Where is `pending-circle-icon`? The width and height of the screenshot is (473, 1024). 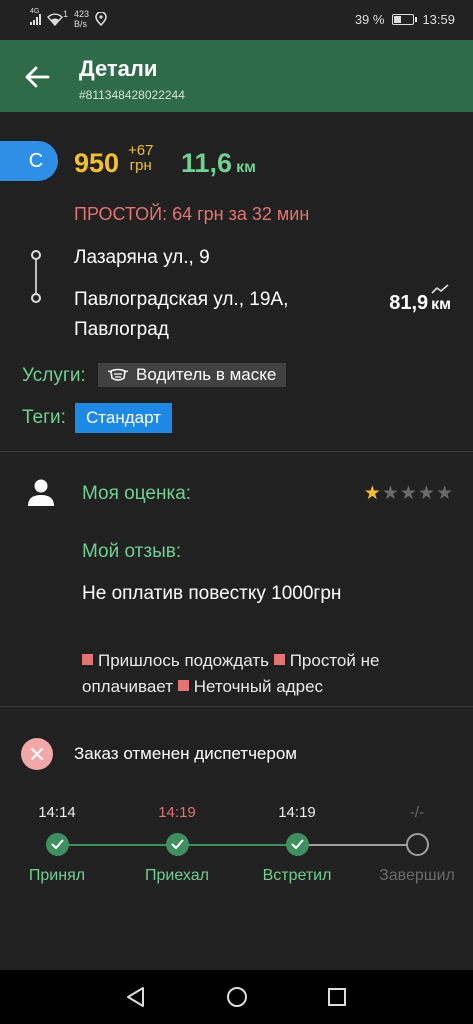
pending-circle-icon is located at coordinates (417, 844).